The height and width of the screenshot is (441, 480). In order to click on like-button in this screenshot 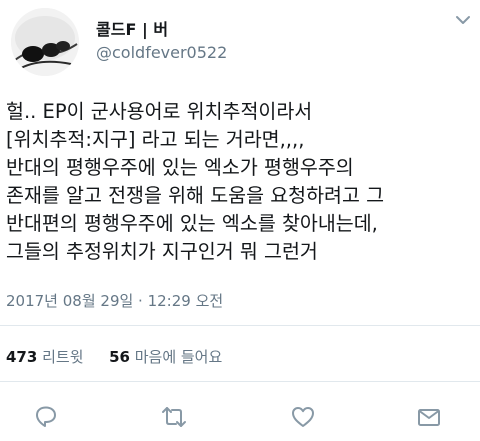, I will do `click(303, 417)`.